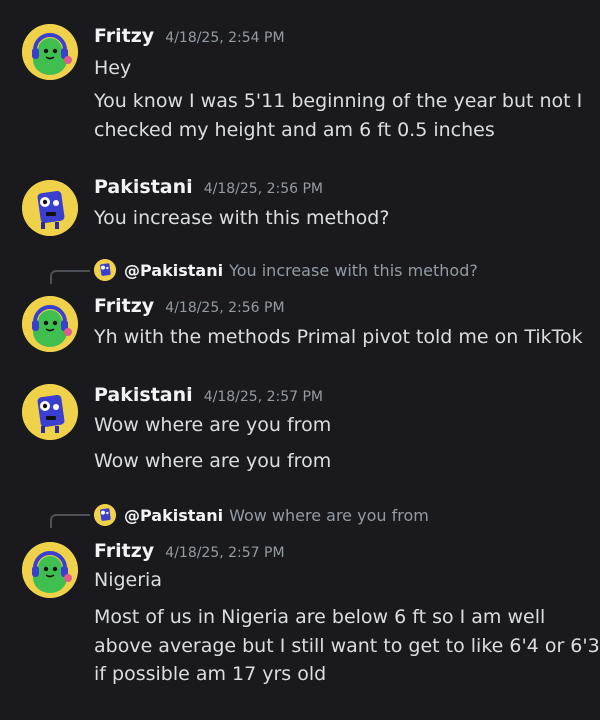  I want to click on message-header: Fritzy 4/18/25, 2:56 PM, so click(189, 306).